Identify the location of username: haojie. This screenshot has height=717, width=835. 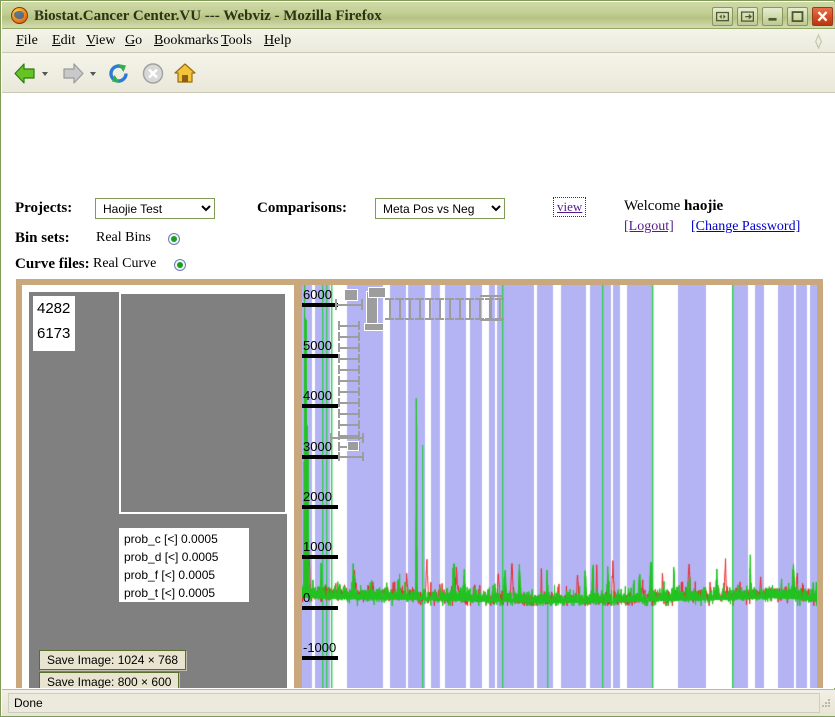
(704, 206).